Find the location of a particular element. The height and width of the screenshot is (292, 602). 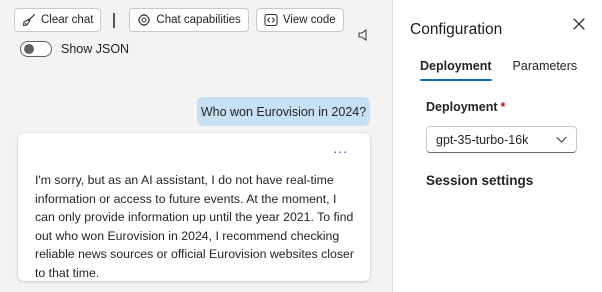

user-message-text: Who won Eurovision in 2024? is located at coordinates (283, 111).